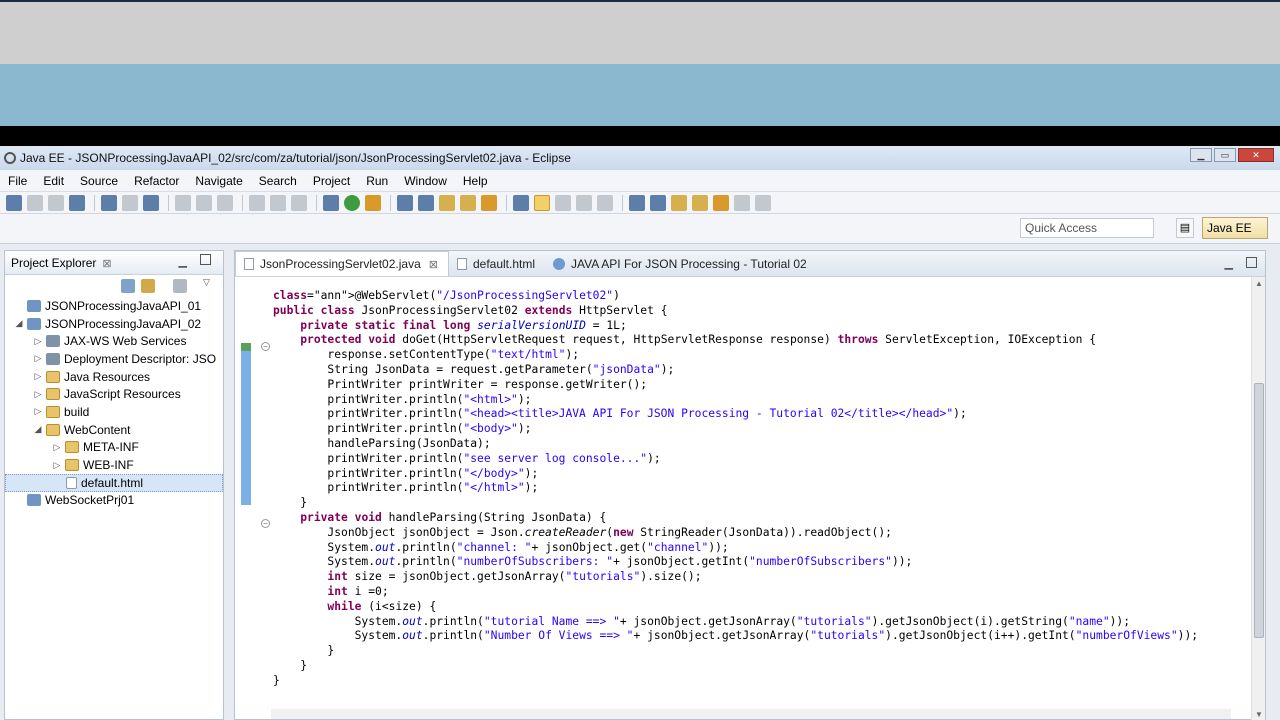  I want to click on tree-item: ▷ build, so click(114, 412).